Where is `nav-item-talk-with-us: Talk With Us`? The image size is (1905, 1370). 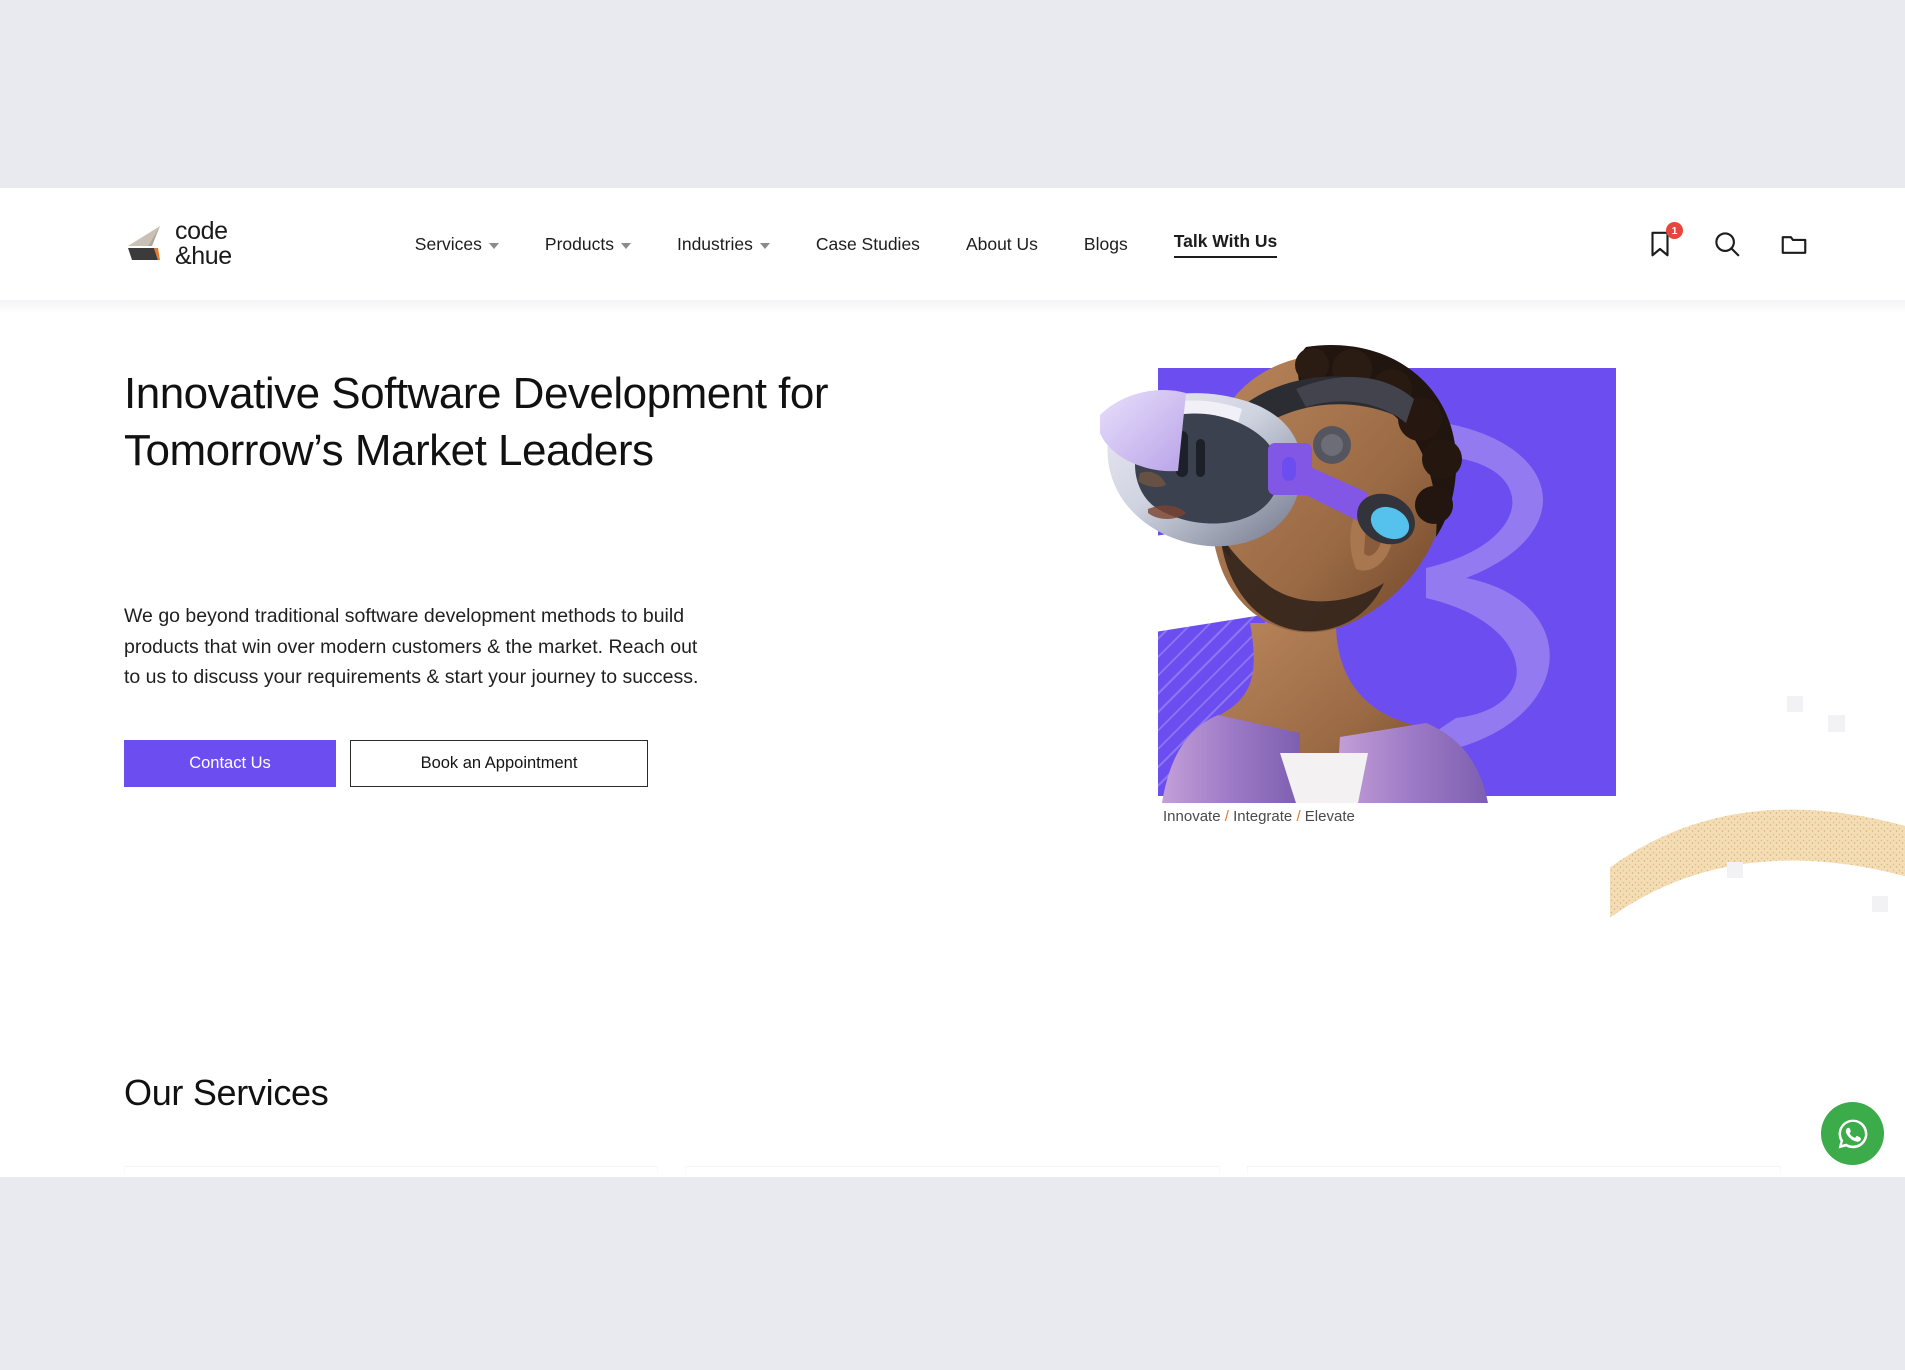 nav-item-talk-with-us: Talk With Us is located at coordinates (1226, 244).